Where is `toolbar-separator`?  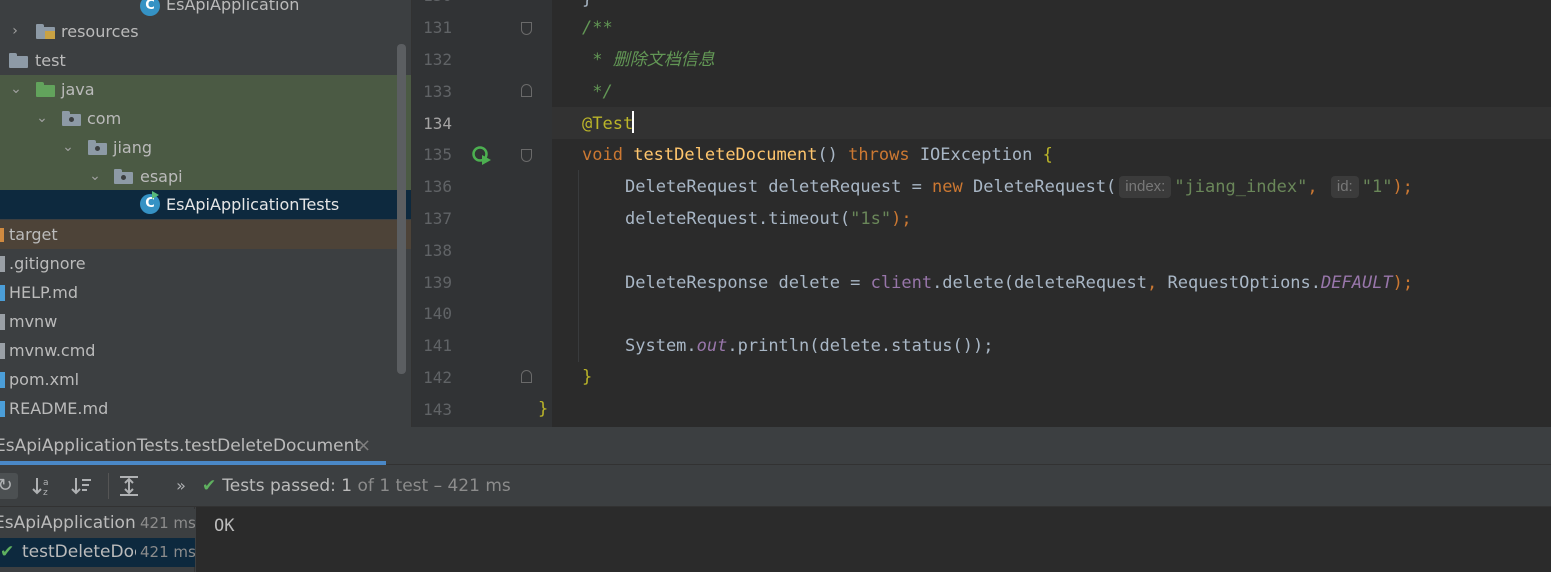
toolbar-separator is located at coordinates (108, 486).